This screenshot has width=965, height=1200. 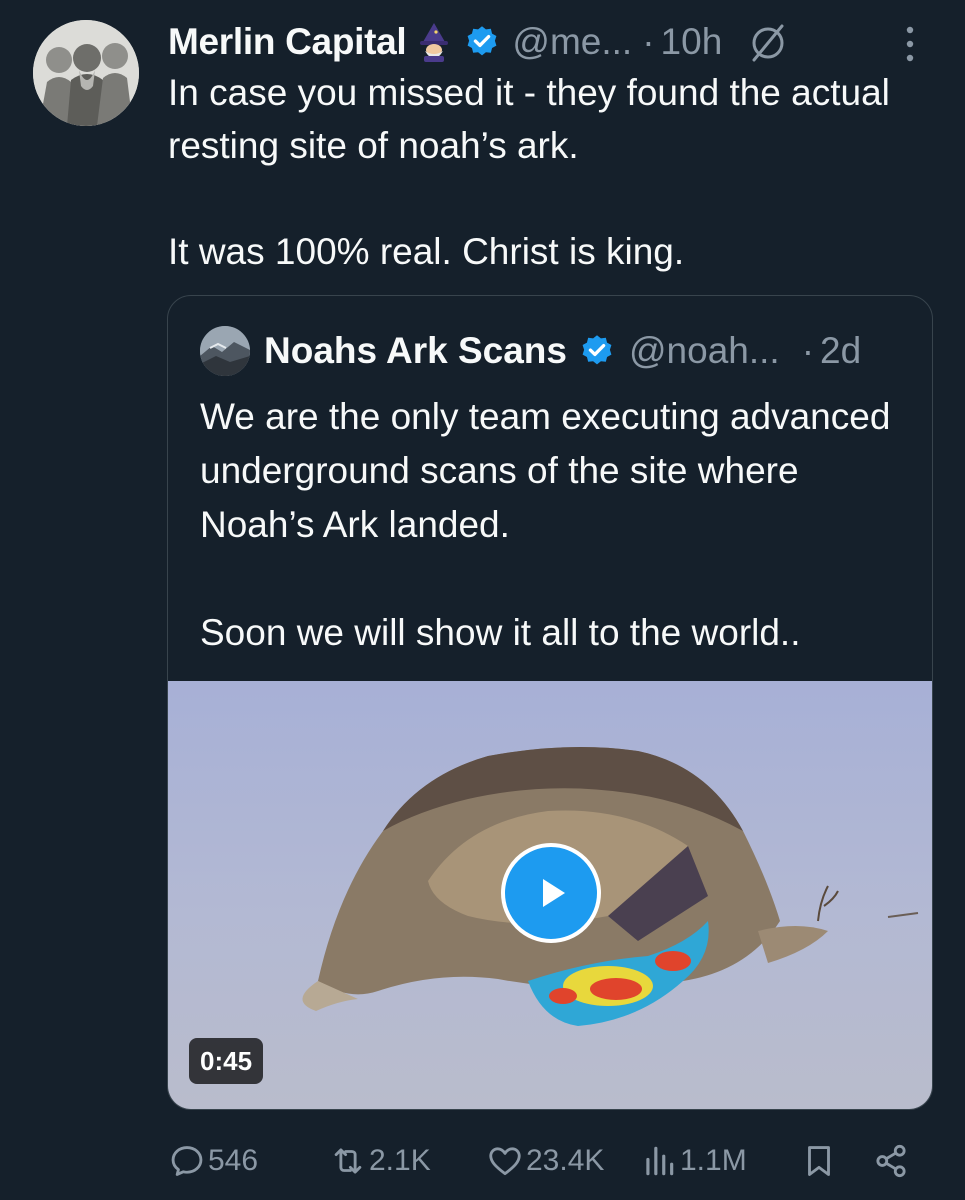 I want to click on share-icon, so click(x=891, y=1161).